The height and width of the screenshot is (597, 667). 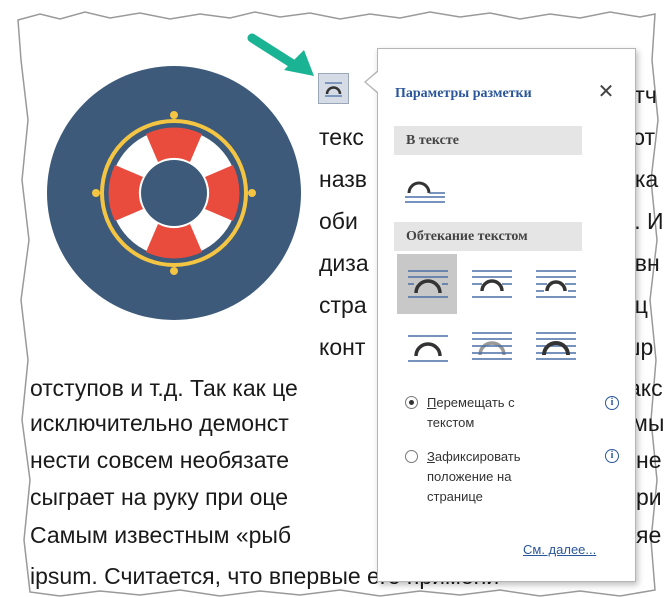 What do you see at coordinates (160, 460) in the screenshot?
I see `doc-text-line: нести совсем необязате` at bounding box center [160, 460].